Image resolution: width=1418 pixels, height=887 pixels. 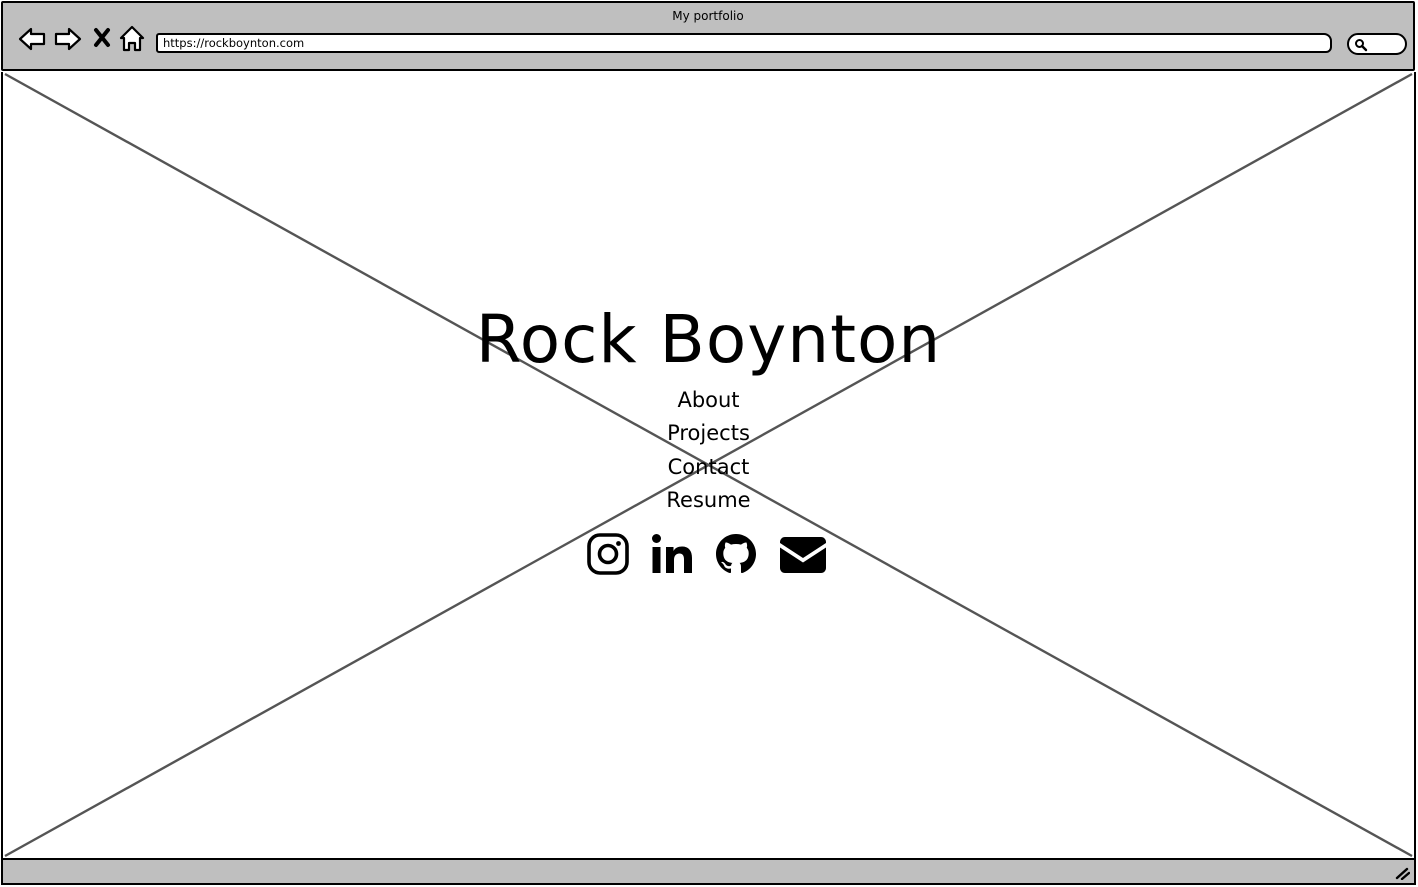 What do you see at coordinates (1361, 45) in the screenshot?
I see `search-icon` at bounding box center [1361, 45].